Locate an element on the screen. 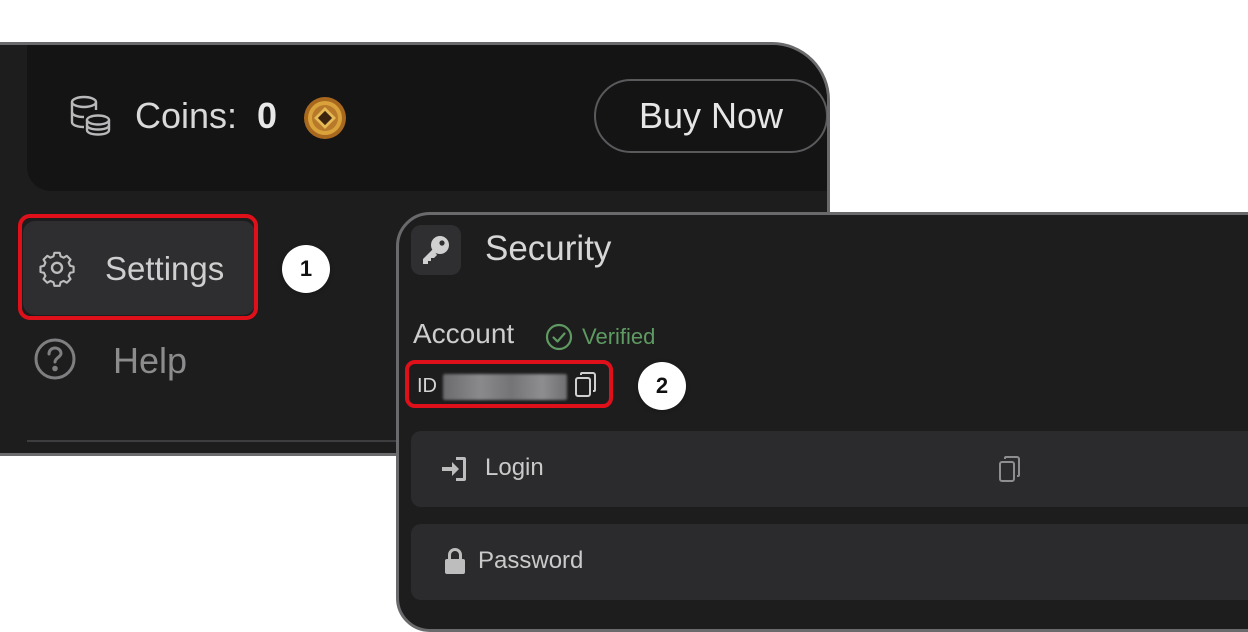  coins-card: Coins: 0 Buy Now is located at coordinates (427, 118).